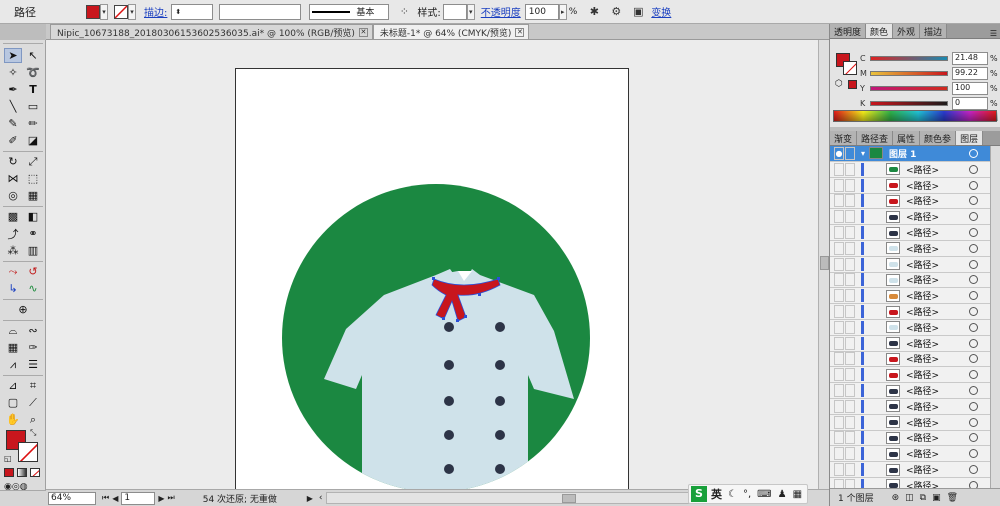 This screenshot has width=1000, height=506. What do you see at coordinates (192, 11) in the screenshot?
I see `stroke-weight-field: ⬍` at bounding box center [192, 11].